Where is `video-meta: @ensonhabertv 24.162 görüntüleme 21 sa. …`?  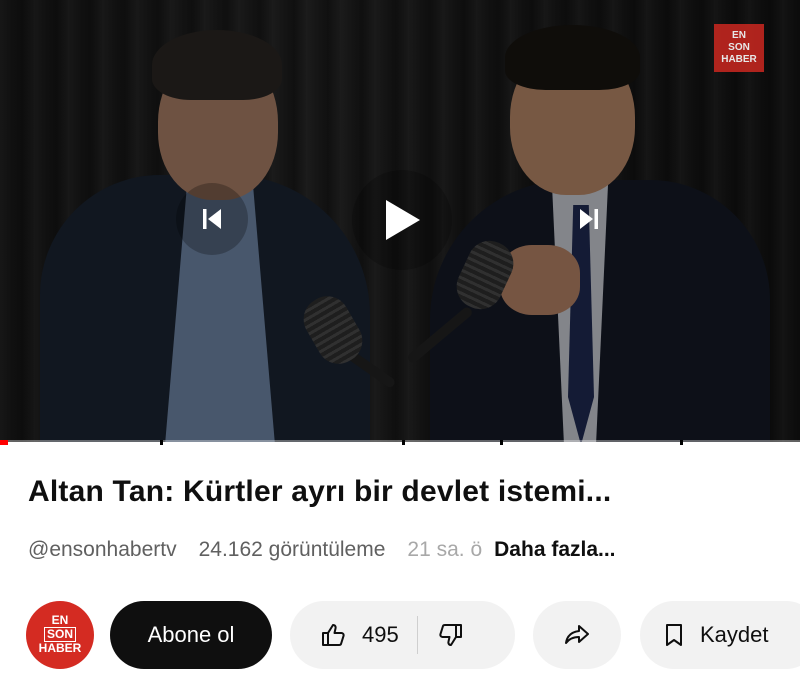 video-meta: @ensonhabertv 24.162 görüntüleme 21 sa. … is located at coordinates (322, 550).